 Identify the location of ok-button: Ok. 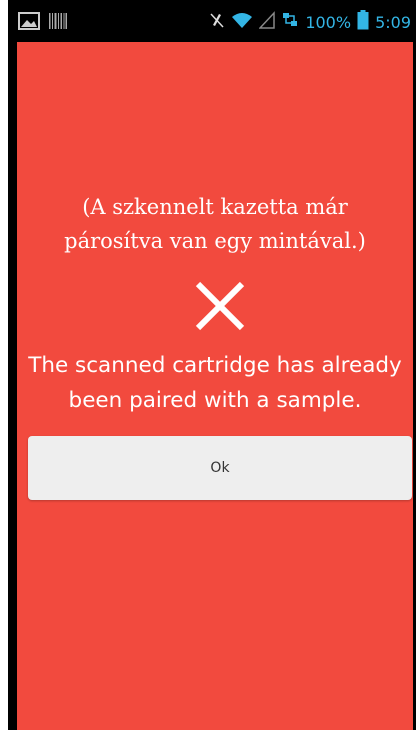
(220, 468).